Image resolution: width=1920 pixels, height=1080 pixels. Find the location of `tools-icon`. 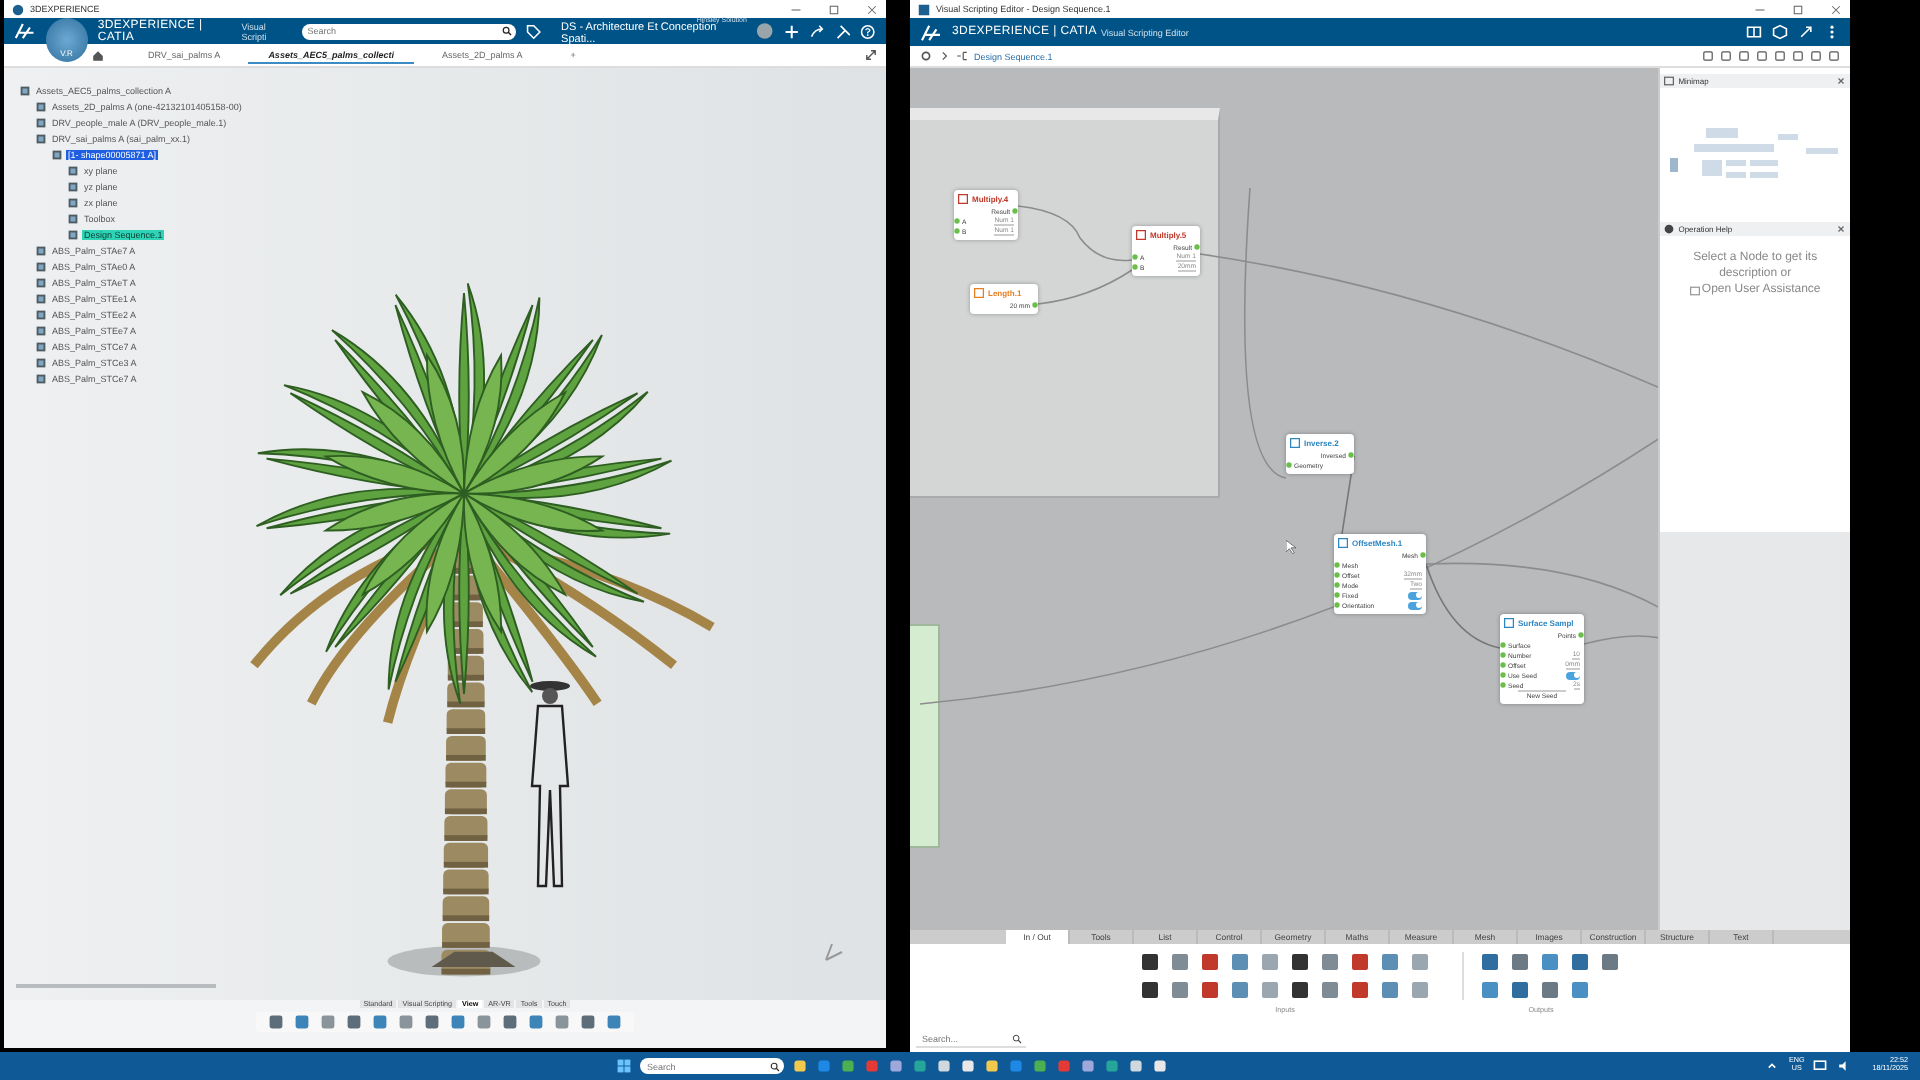

tools-icon is located at coordinates (843, 31).